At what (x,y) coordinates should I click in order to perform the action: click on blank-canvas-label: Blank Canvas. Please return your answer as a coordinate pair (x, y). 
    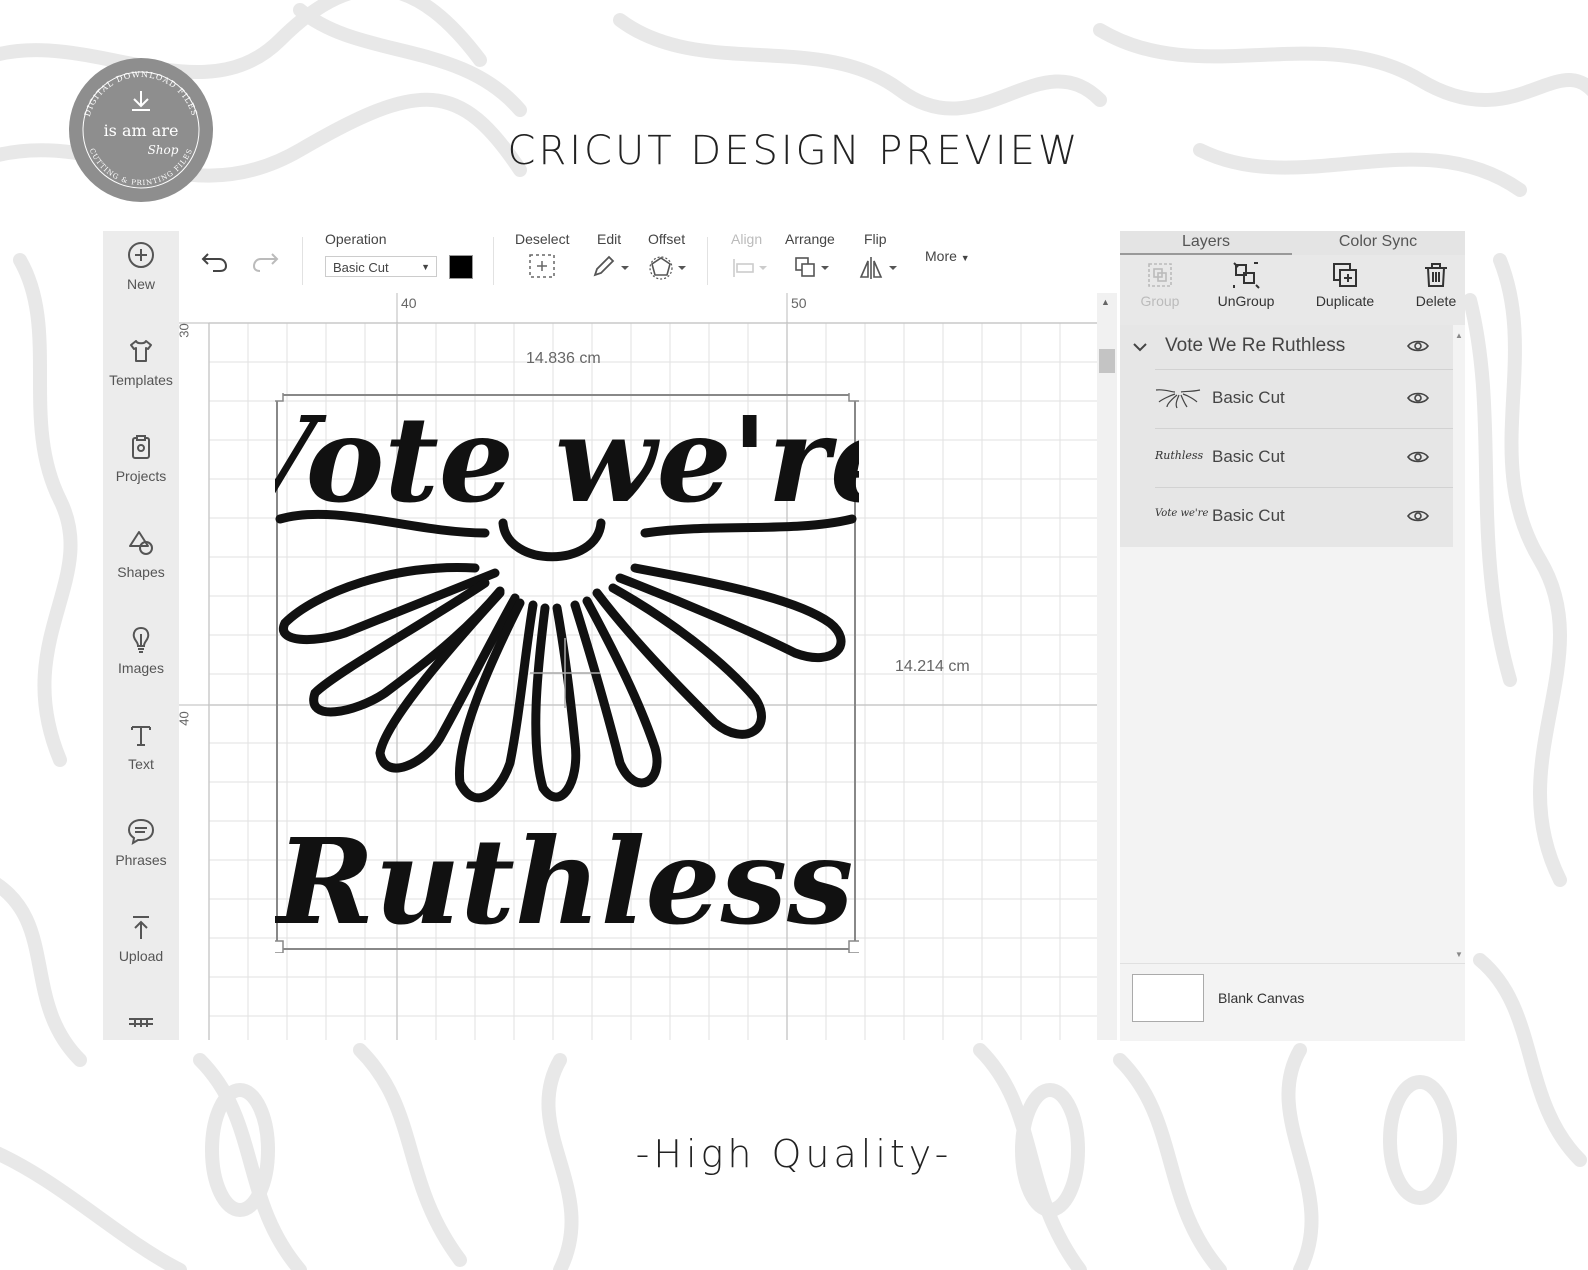
    Looking at the image, I should click on (1261, 998).